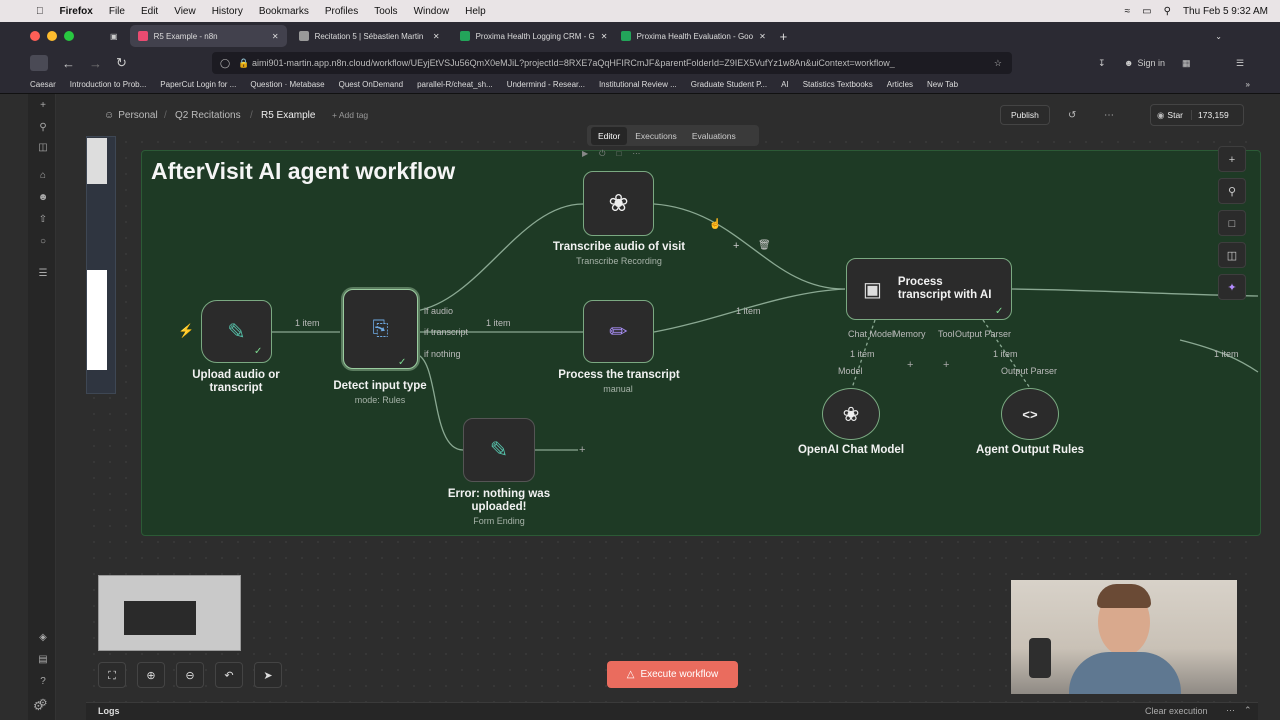  I want to click on tab-overview-icon: ▣, so click(114, 36).